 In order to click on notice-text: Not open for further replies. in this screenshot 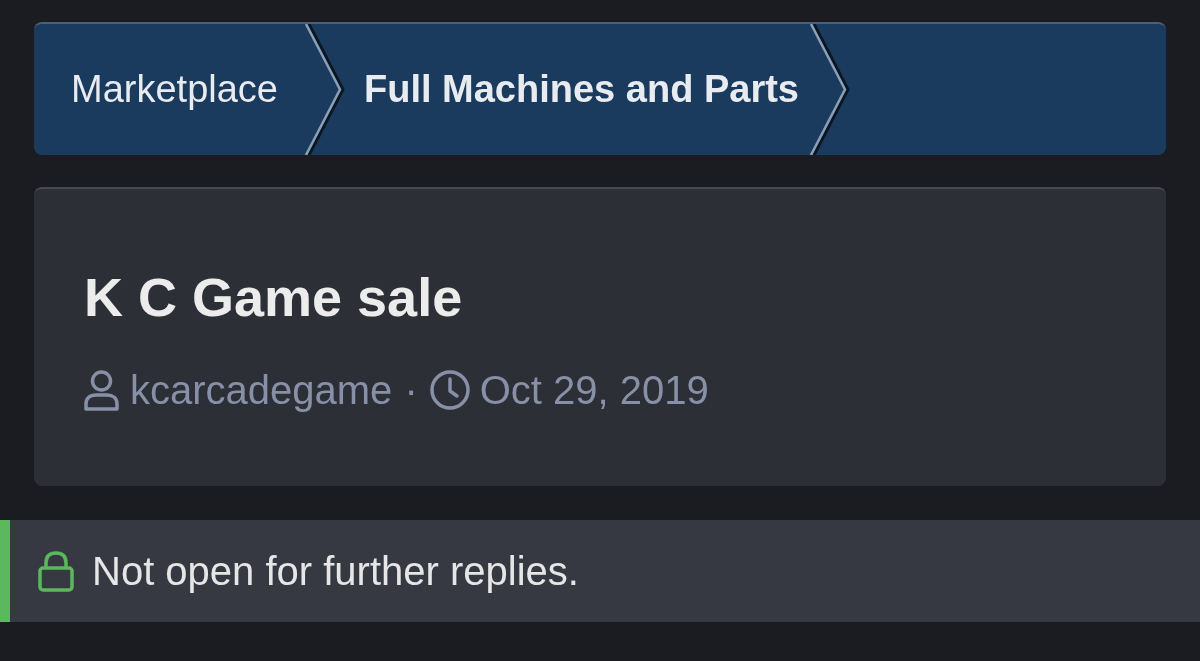, I will do `click(335, 571)`.